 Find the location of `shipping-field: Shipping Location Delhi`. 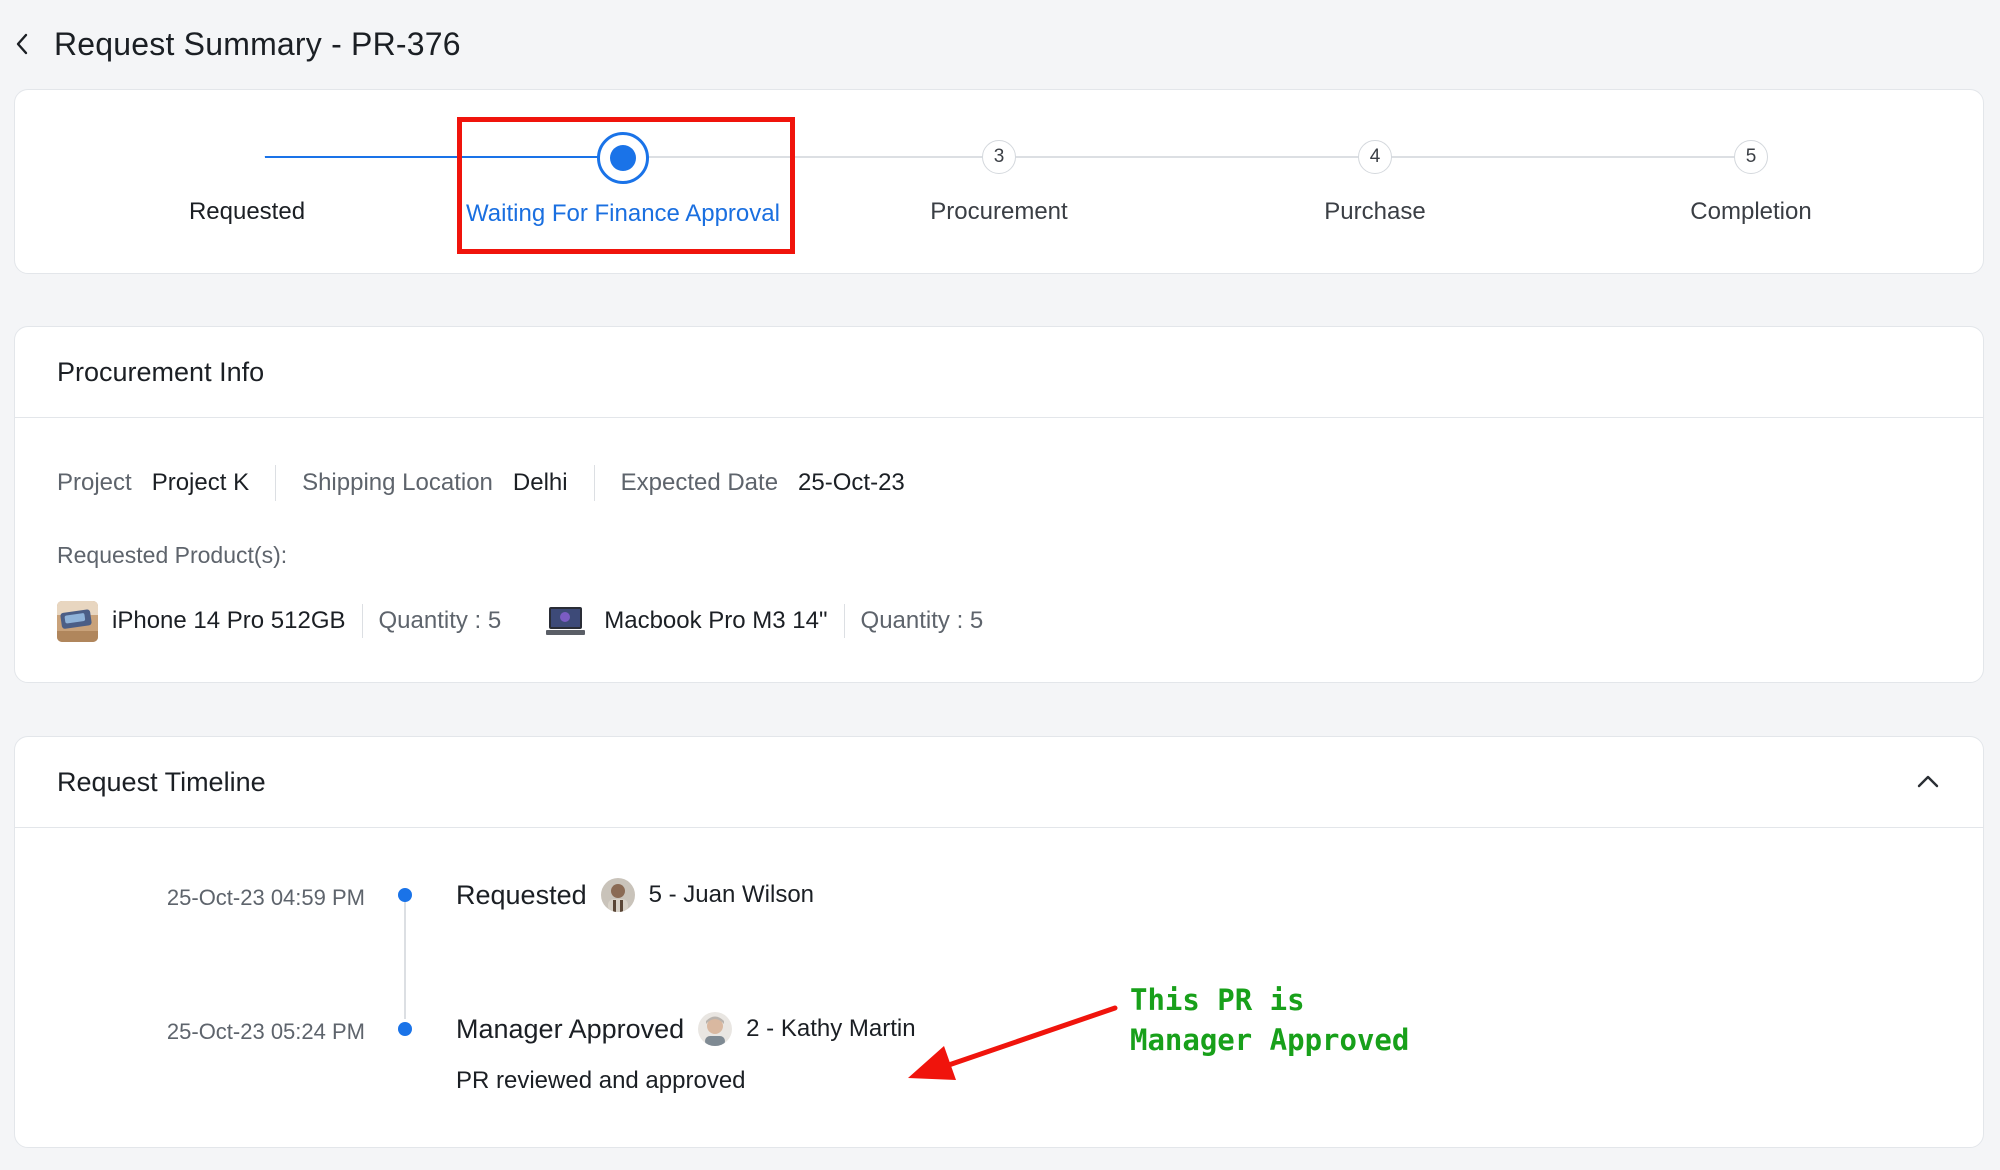

shipping-field: Shipping Location Delhi is located at coordinates (435, 483).